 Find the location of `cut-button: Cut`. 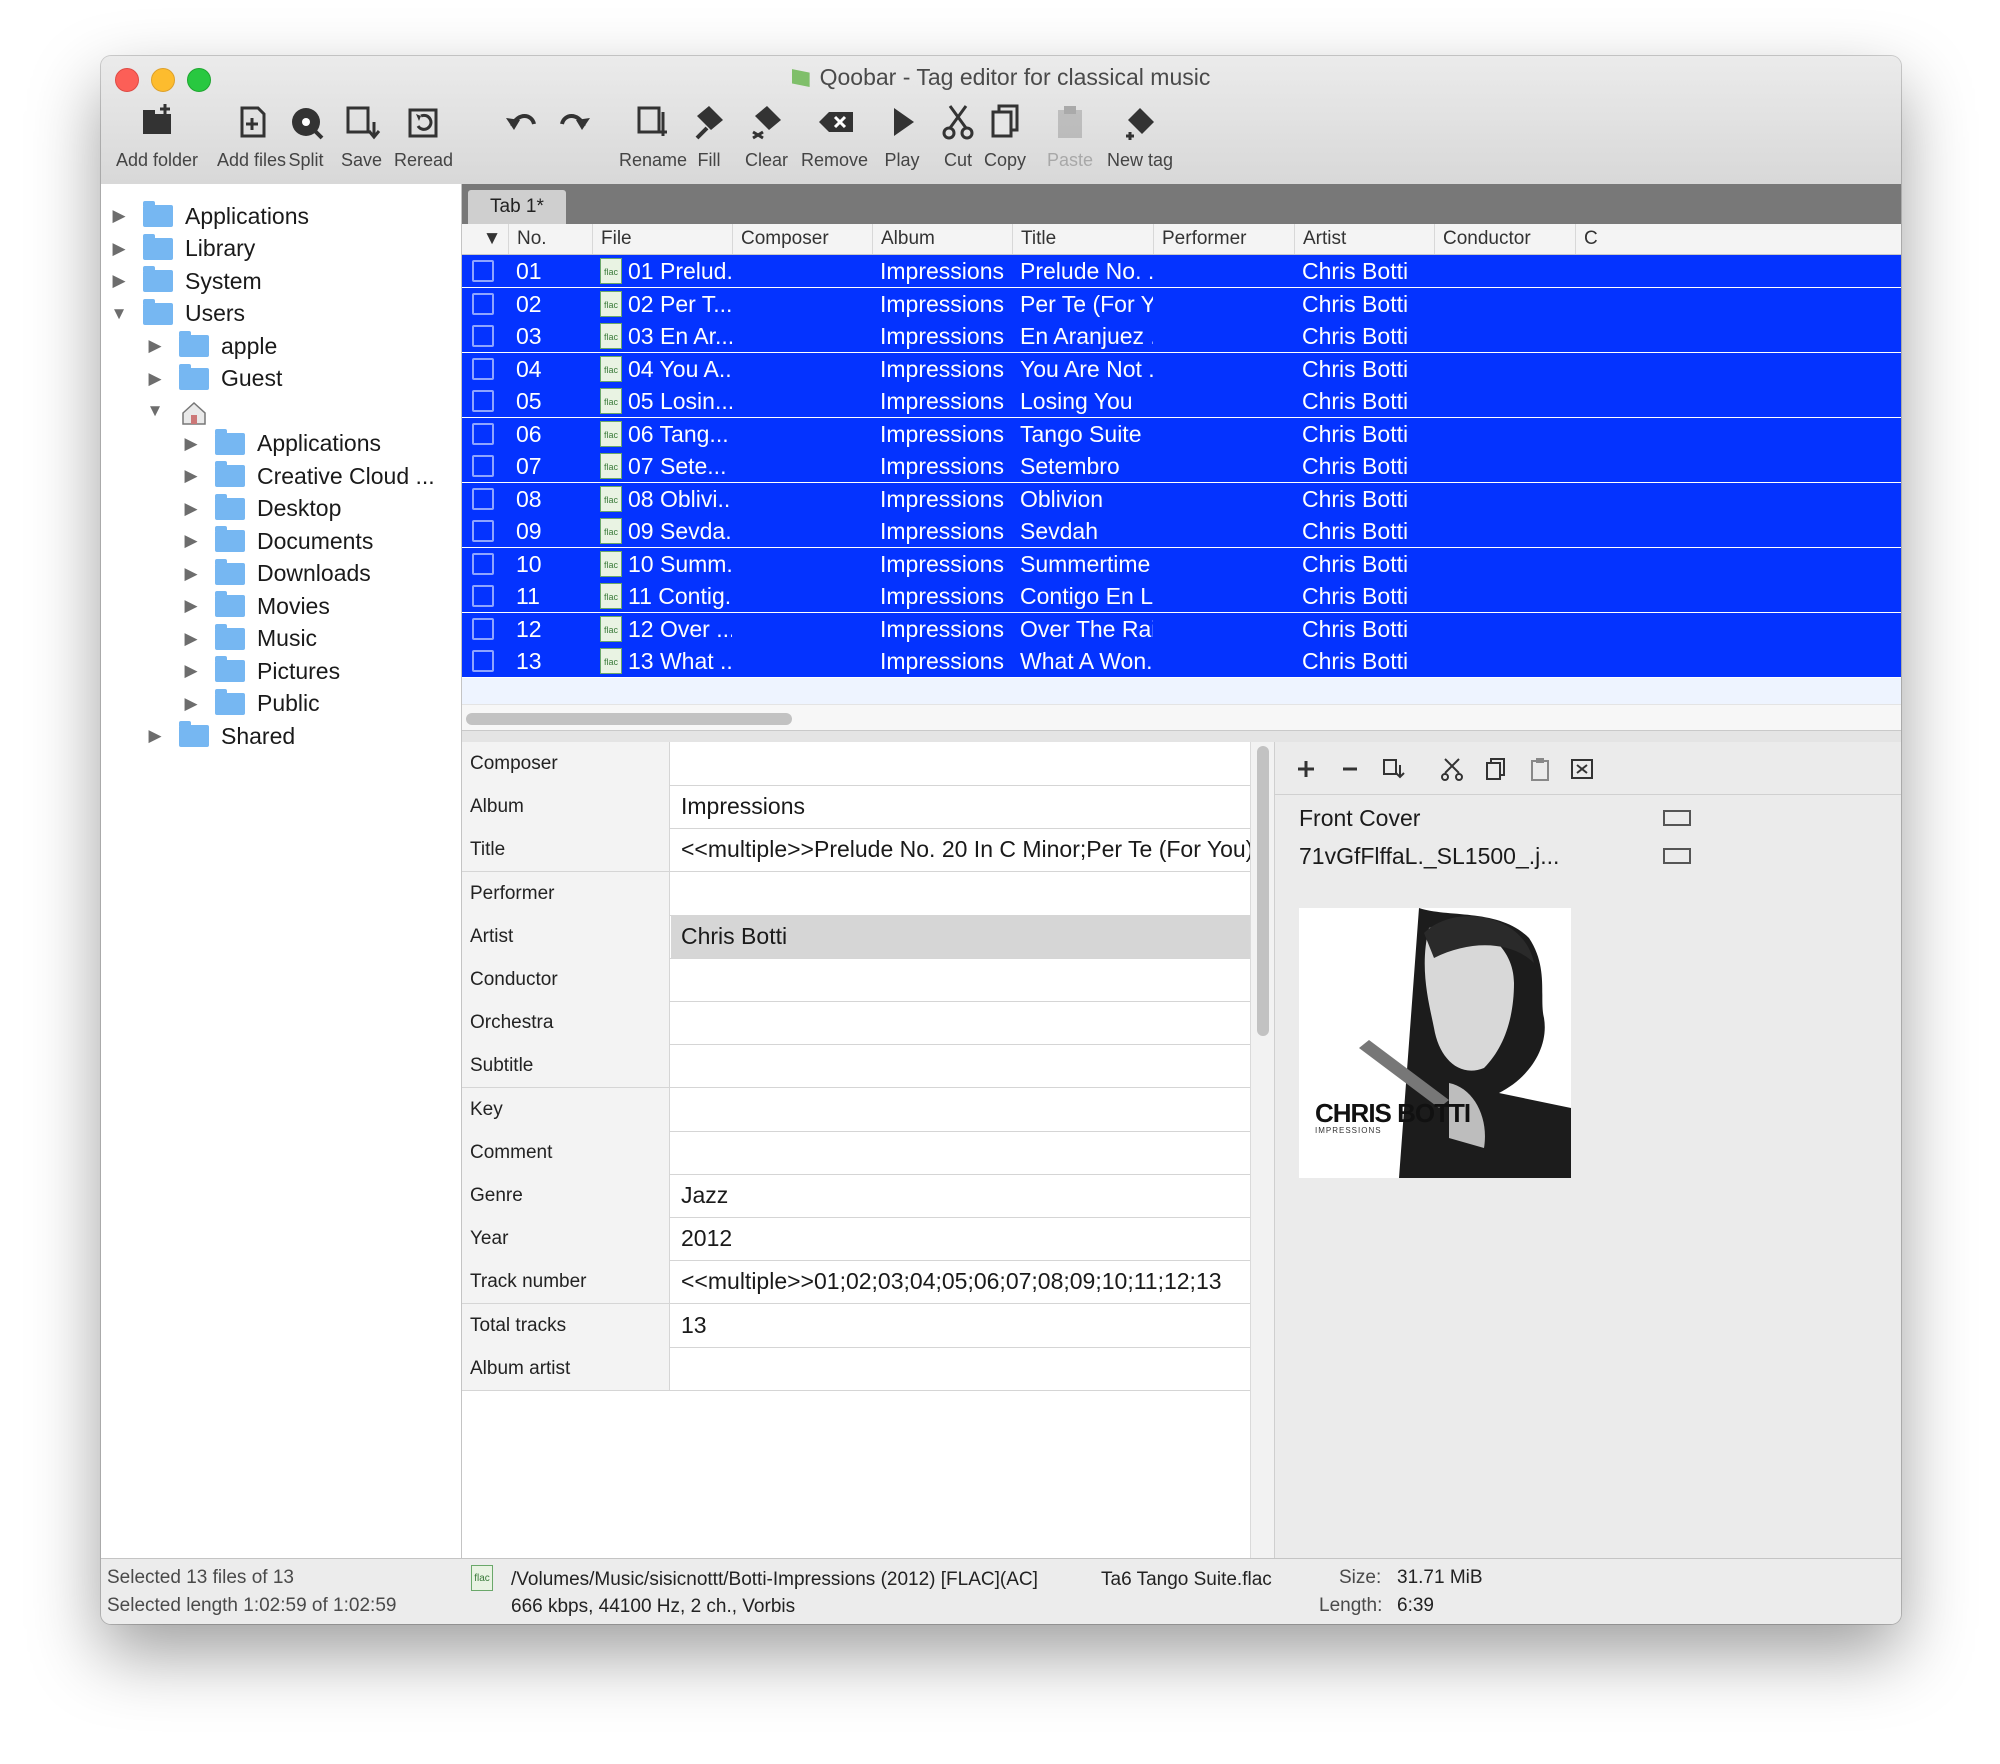

cut-button: Cut is located at coordinates (958, 142).